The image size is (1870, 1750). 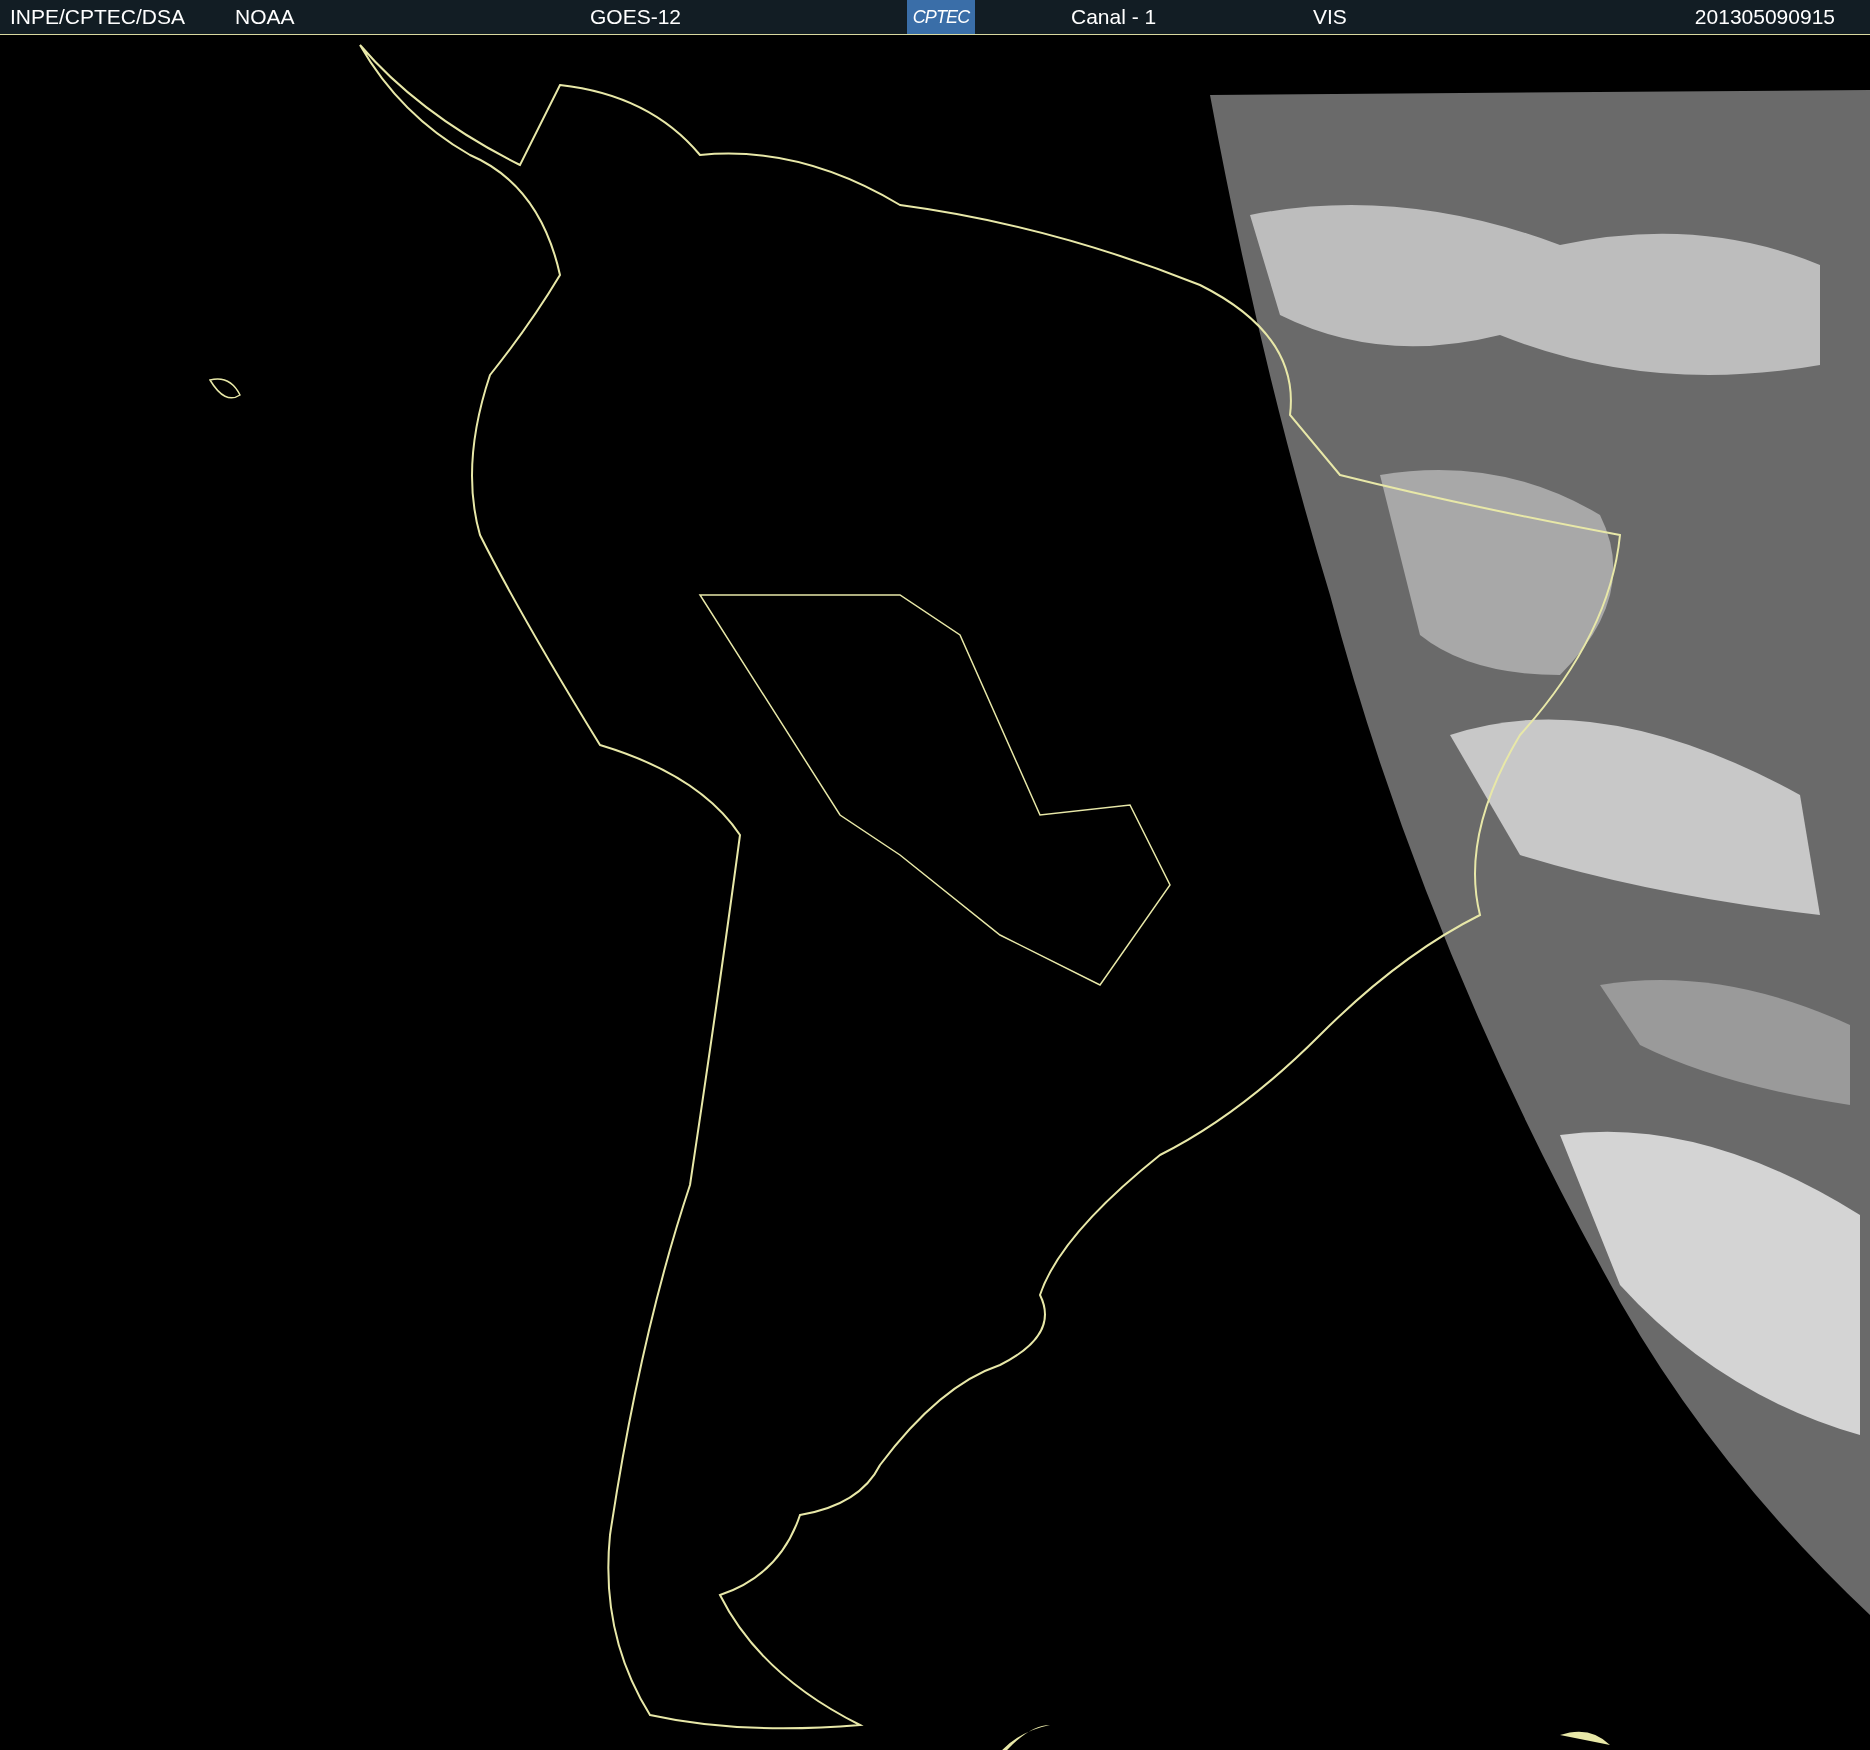 What do you see at coordinates (941, 17) in the screenshot?
I see `logo: CPTEC` at bounding box center [941, 17].